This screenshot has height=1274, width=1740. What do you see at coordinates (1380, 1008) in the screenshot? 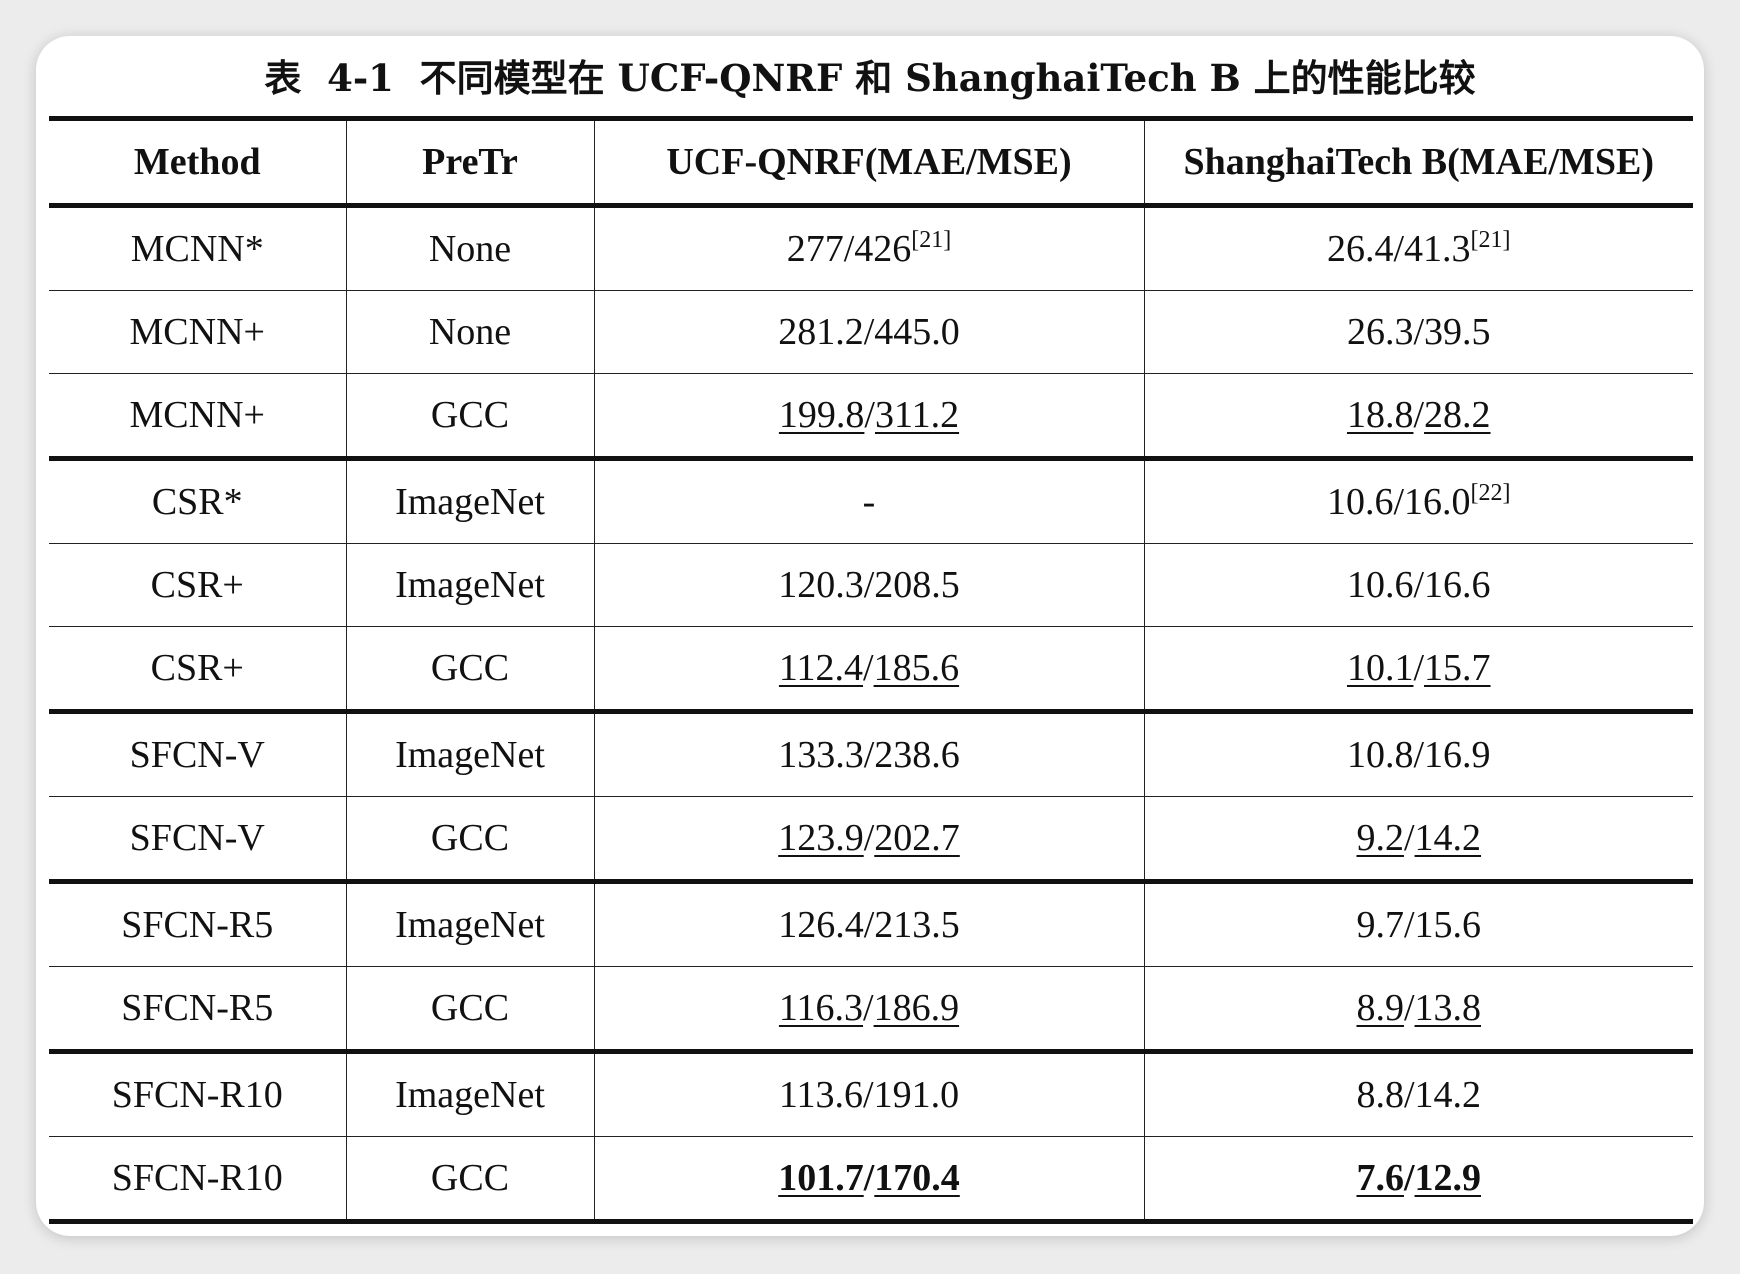
I see `shanghaitech-mae: 8.9` at bounding box center [1380, 1008].